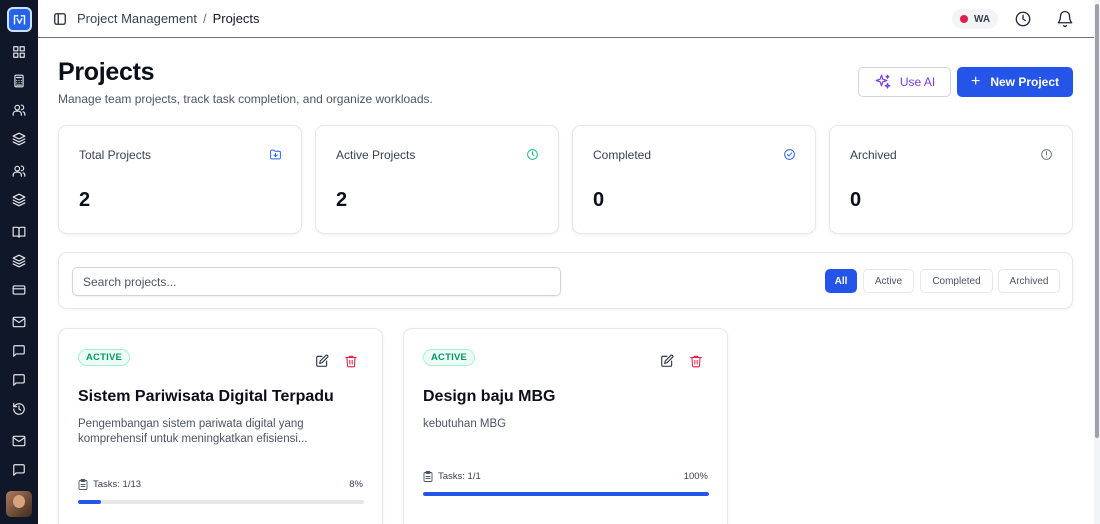 Image resolution: width=1100 pixels, height=524 pixels. I want to click on page-title: Projects, so click(106, 72).